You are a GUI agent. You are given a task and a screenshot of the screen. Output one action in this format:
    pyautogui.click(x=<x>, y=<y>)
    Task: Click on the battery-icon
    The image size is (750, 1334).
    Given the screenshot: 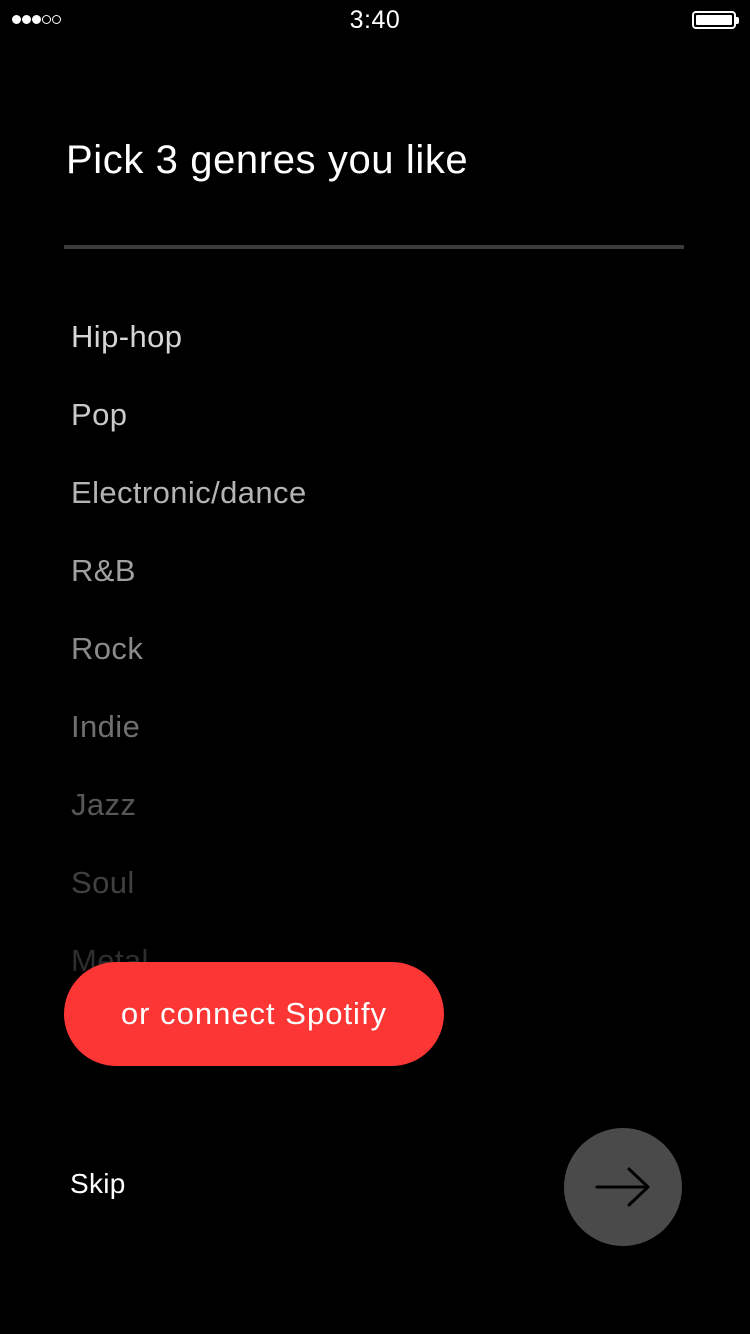 What is the action you would take?
    pyautogui.click(x=715, y=20)
    